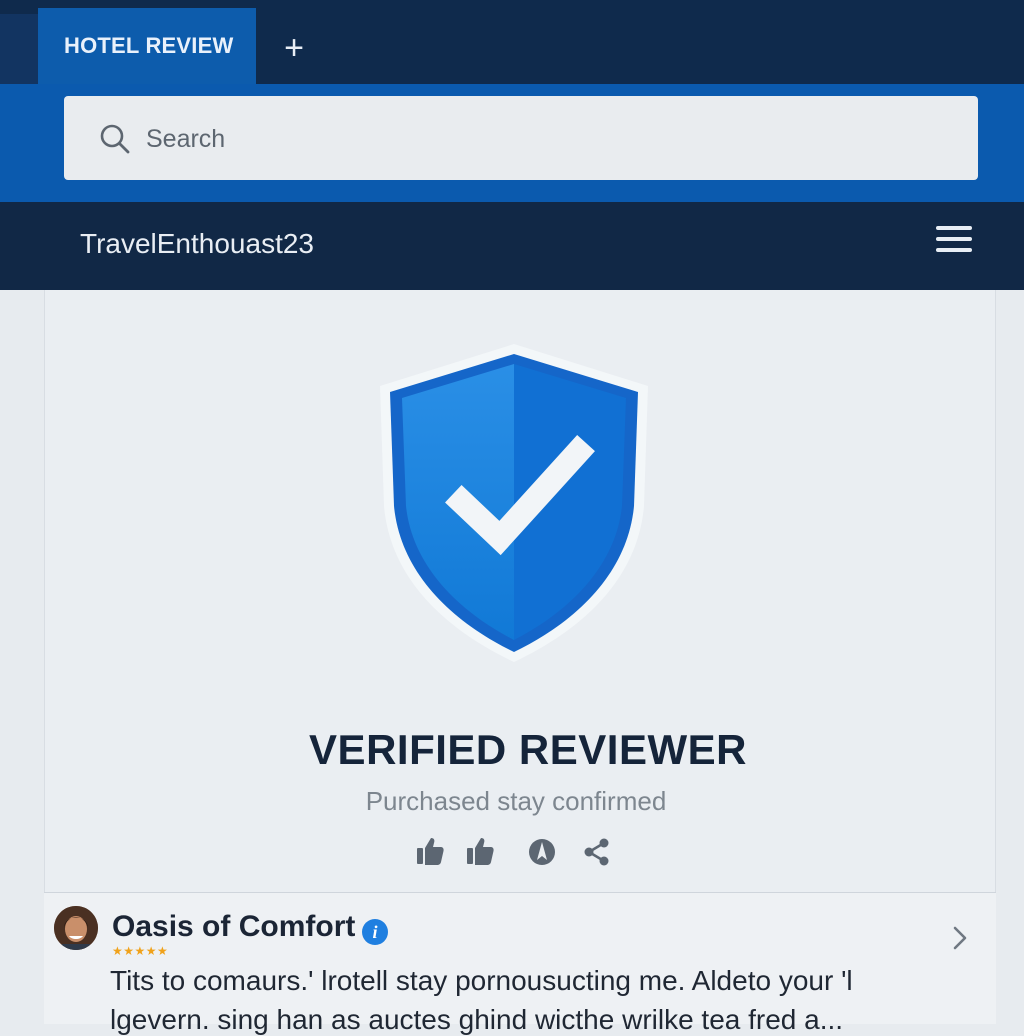 The image size is (1024, 1036). What do you see at coordinates (512, 246) in the screenshot?
I see `user-bar: TravelEnthouast23` at bounding box center [512, 246].